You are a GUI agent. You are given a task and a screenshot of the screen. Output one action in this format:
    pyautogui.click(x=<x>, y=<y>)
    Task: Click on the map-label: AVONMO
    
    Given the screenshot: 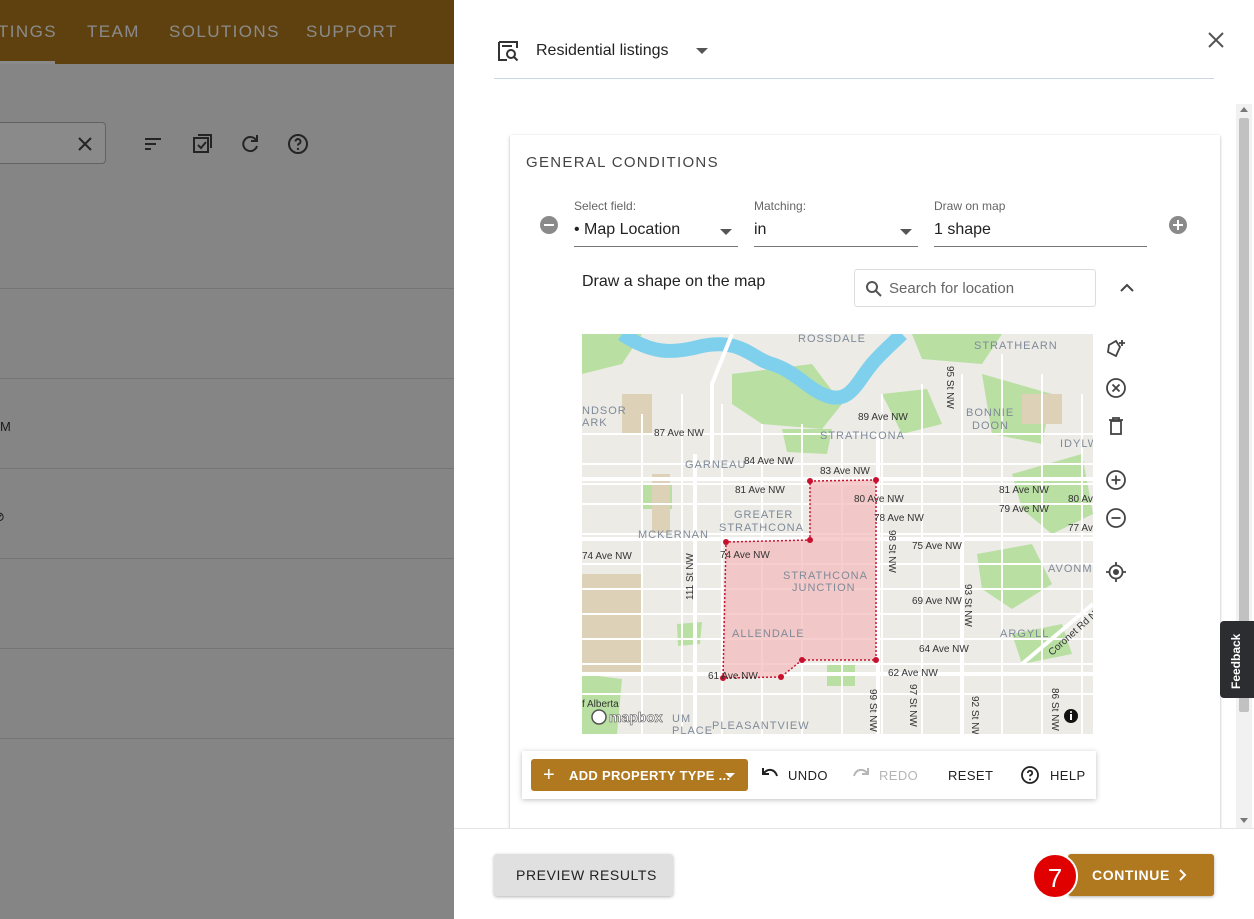 What is the action you would take?
    pyautogui.click(x=1070, y=569)
    